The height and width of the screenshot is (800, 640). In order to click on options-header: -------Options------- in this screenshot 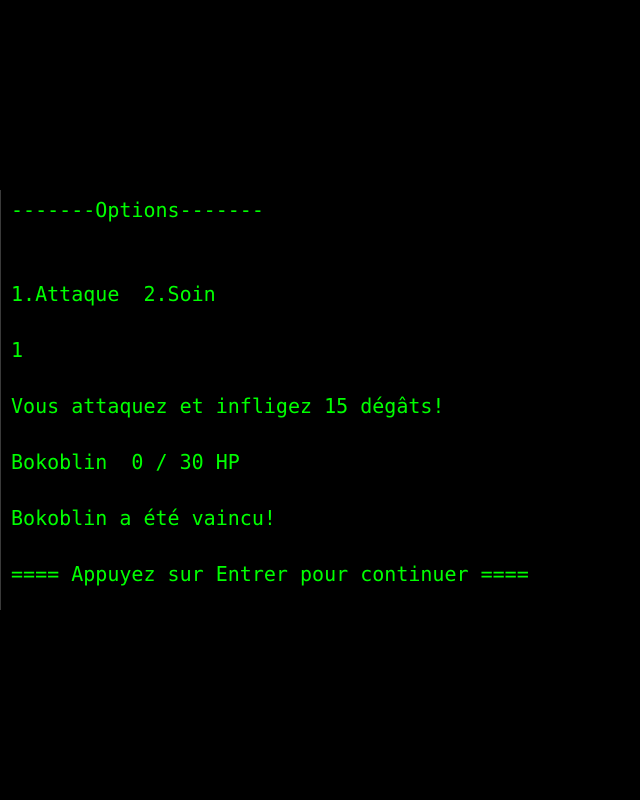, I will do `click(137, 210)`.